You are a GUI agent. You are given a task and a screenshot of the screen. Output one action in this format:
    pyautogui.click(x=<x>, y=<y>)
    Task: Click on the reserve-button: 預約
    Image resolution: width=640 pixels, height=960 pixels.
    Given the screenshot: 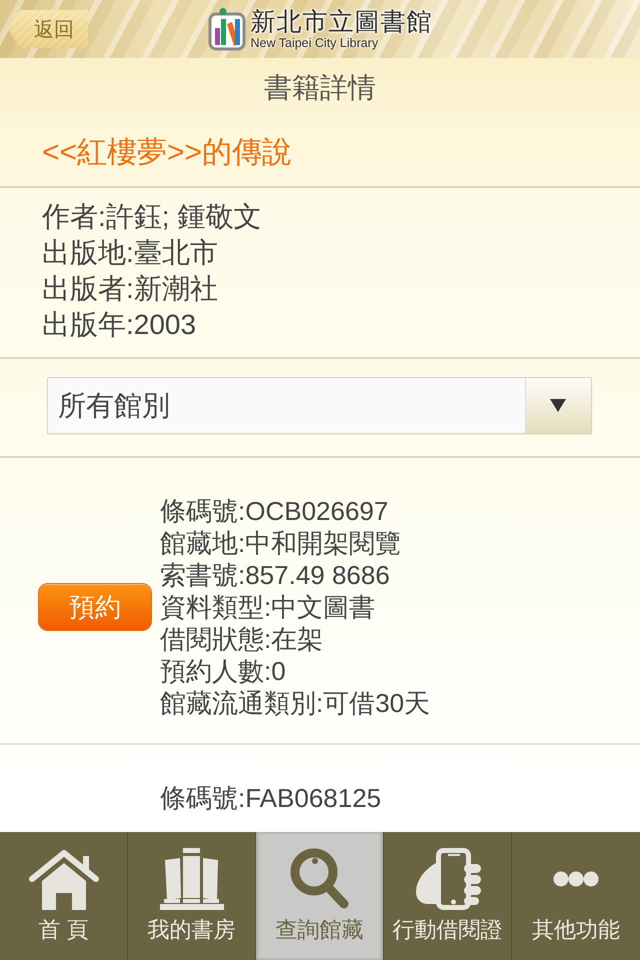 What is the action you would take?
    pyautogui.click(x=95, y=607)
    